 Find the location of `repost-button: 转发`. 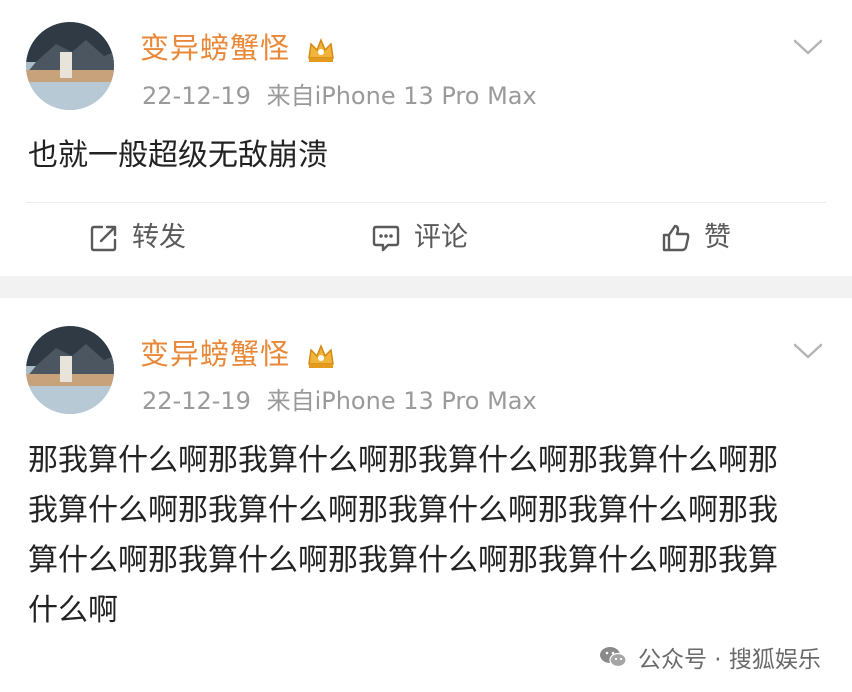

repost-button: 转发 is located at coordinates (137, 238).